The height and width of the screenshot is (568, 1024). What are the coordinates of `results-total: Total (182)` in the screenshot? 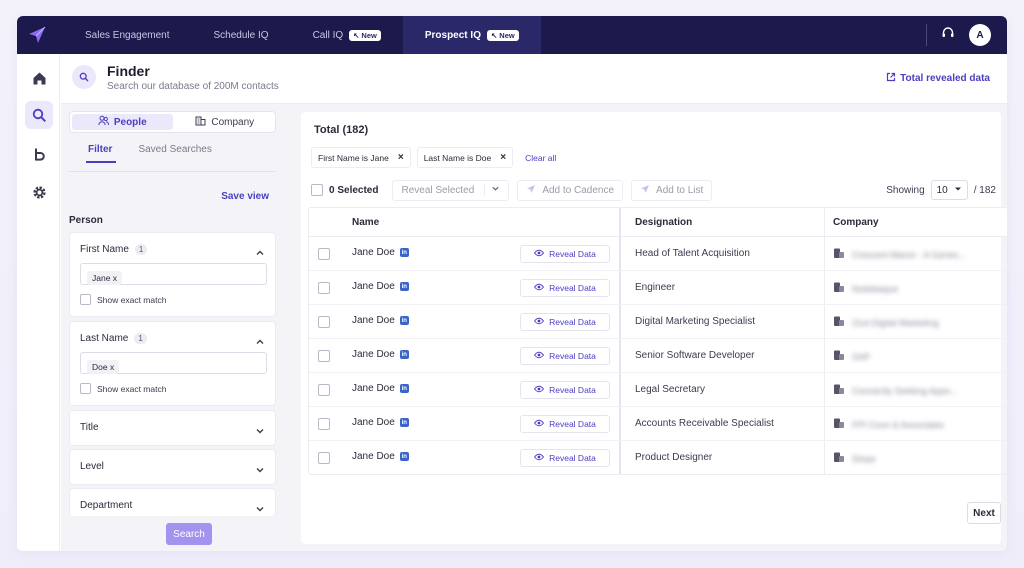 It's located at (341, 130).